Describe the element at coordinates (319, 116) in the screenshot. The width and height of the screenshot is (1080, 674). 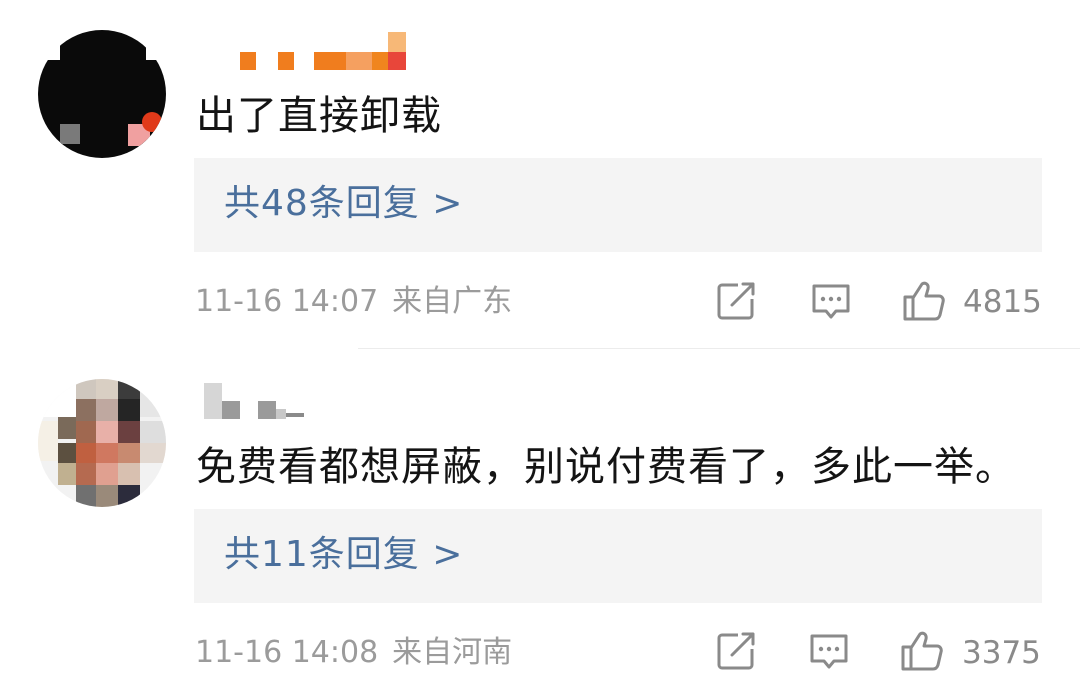
I see `comment-text: 出了直接卸载` at that location.